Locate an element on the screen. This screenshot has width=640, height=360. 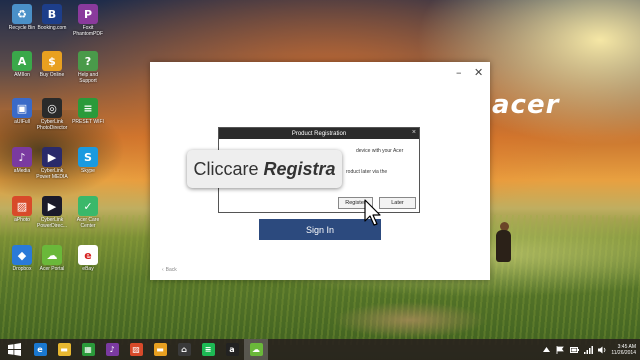
back-arrow-icon: ‹ is located at coordinates (163, 270).